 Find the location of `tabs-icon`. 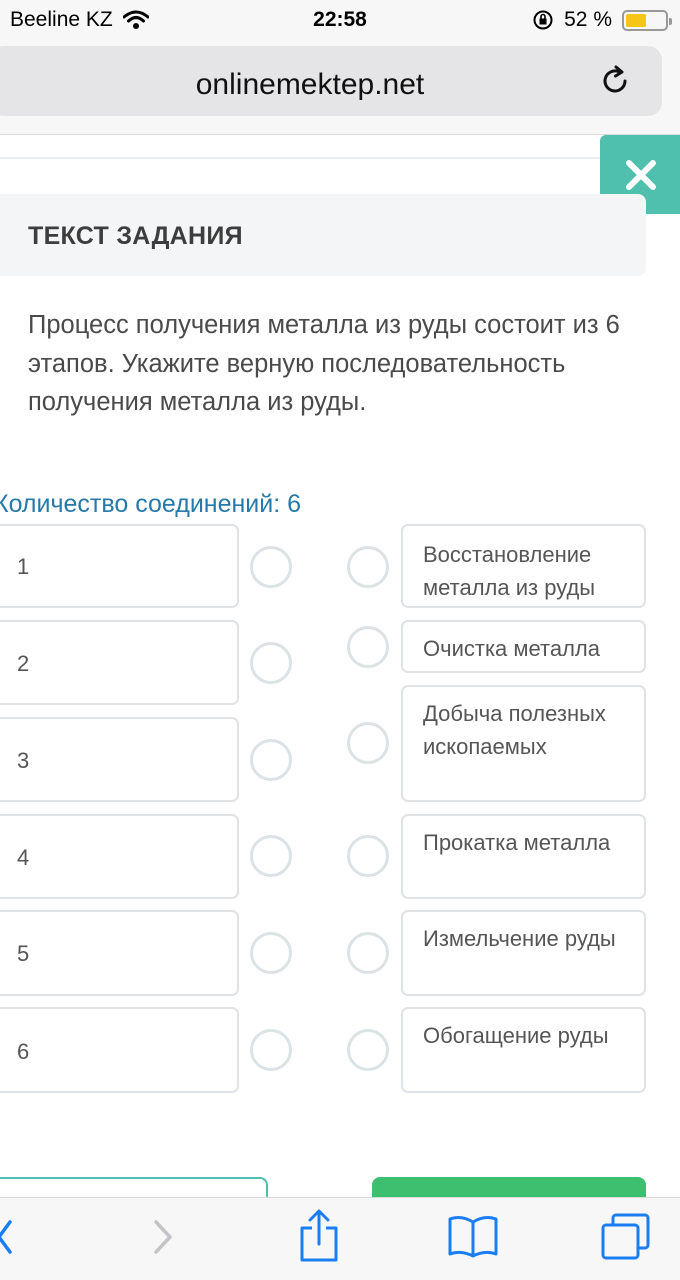

tabs-icon is located at coordinates (626, 1237).